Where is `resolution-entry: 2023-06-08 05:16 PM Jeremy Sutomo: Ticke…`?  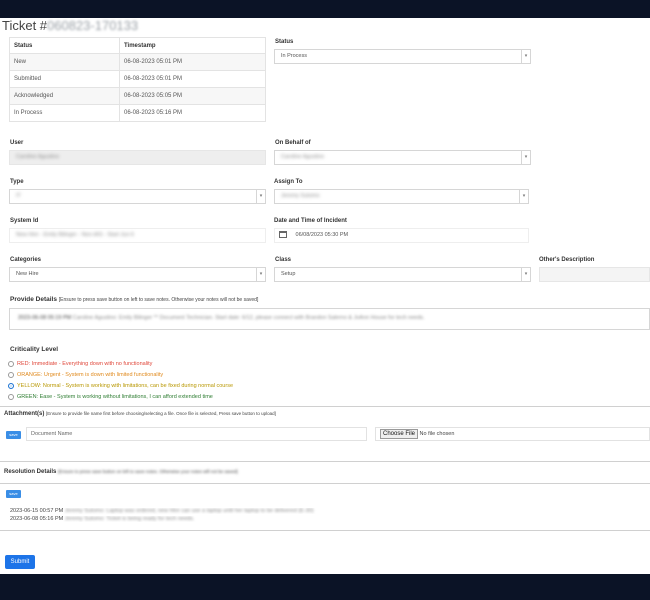 resolution-entry: 2023-06-08 05:16 PM Jeremy Sutomo: Ticke… is located at coordinates (320, 519).